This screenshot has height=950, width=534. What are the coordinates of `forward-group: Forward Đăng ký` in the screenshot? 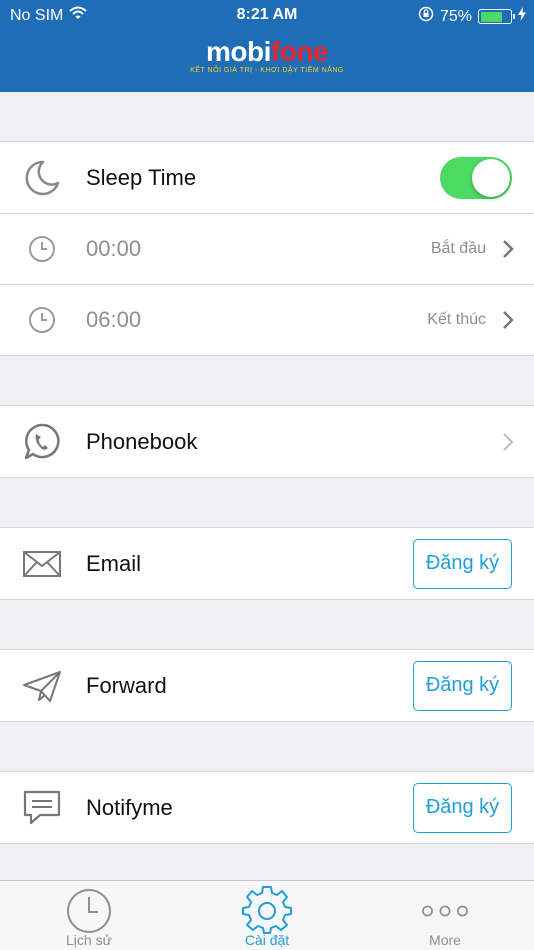 It's located at (267, 685).